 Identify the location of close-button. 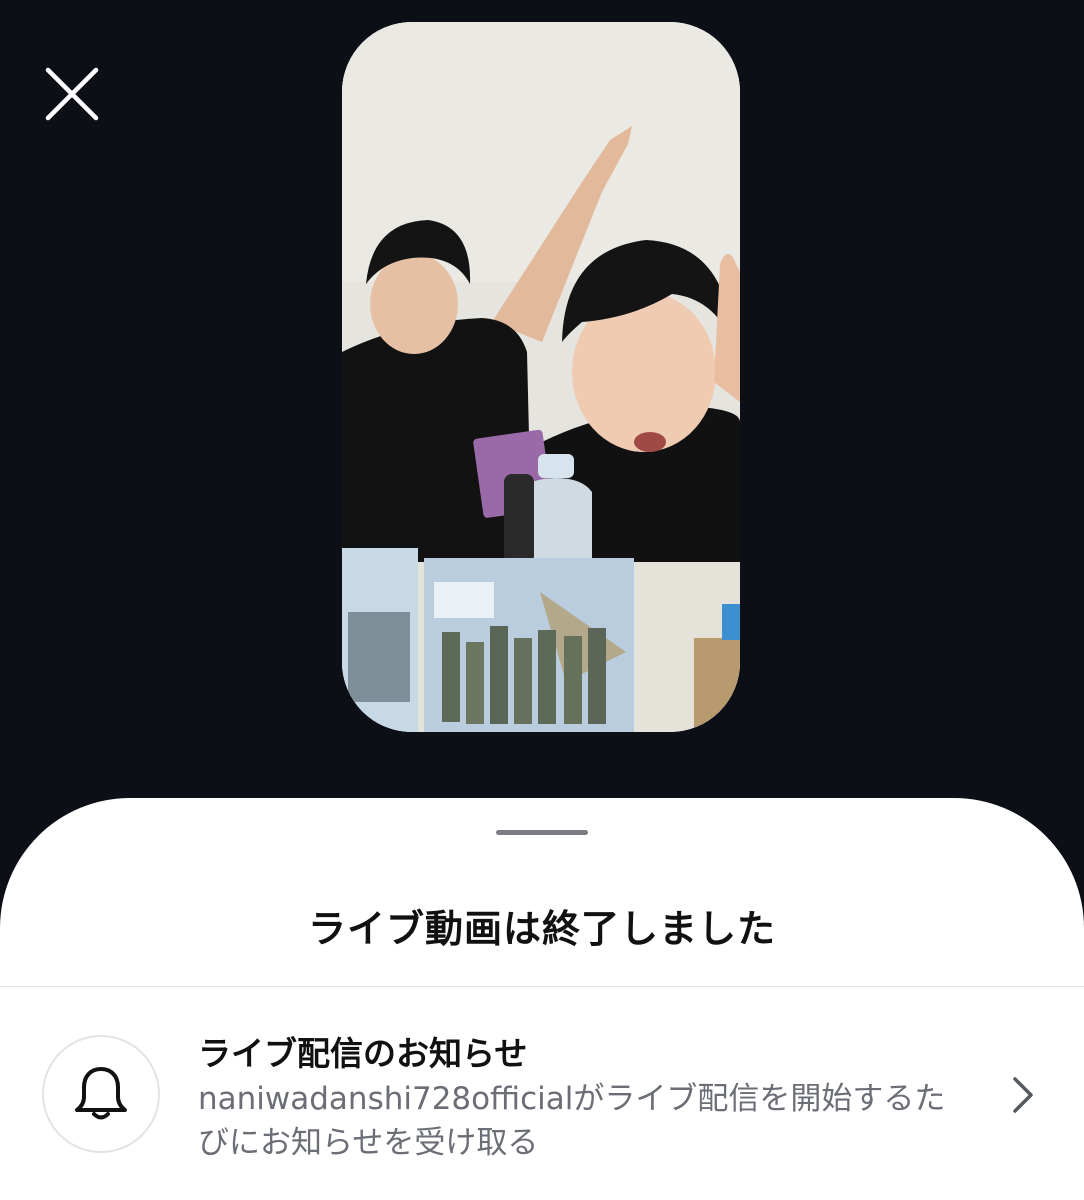
(72, 94).